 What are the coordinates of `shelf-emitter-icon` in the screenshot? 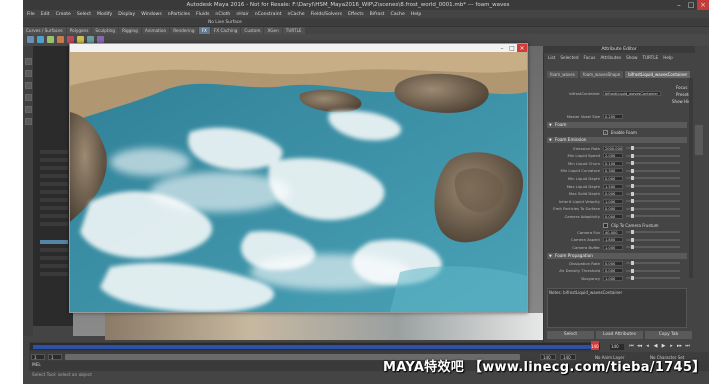 It's located at (60, 39).